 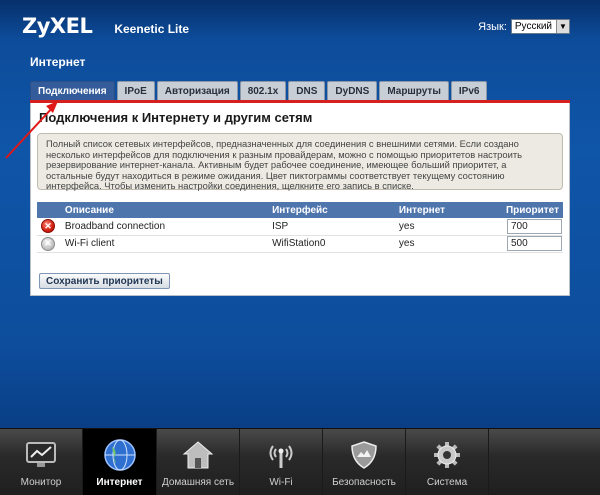 I want to click on table-row: ✕ Broadband connection ISP yes 700, so click(x=300, y=227).